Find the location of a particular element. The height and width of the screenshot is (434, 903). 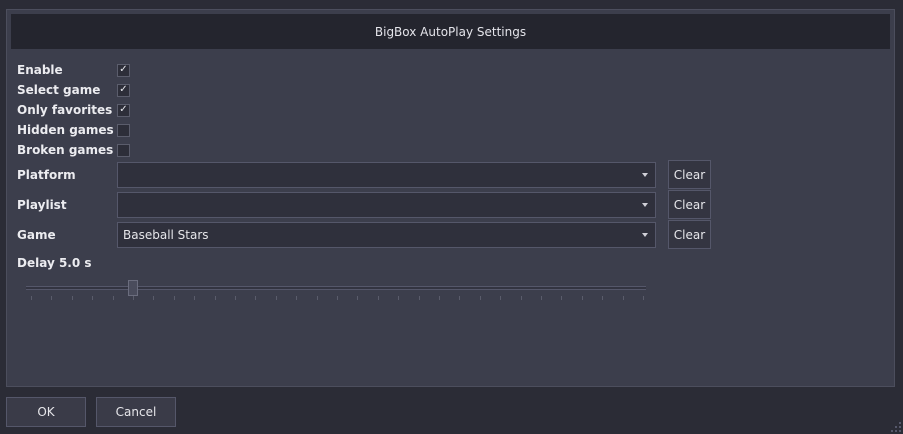

option-label: Select game is located at coordinates (59, 90).